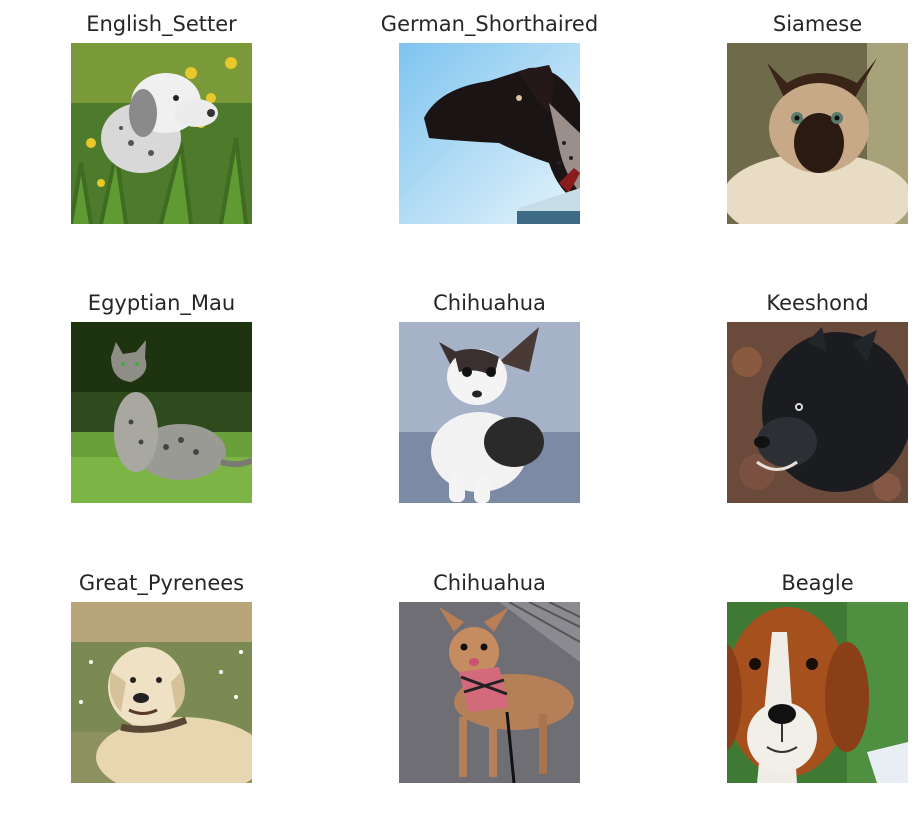 The image size is (922, 837). I want to click on cell-label: Egyptian_Mau, so click(161, 303).